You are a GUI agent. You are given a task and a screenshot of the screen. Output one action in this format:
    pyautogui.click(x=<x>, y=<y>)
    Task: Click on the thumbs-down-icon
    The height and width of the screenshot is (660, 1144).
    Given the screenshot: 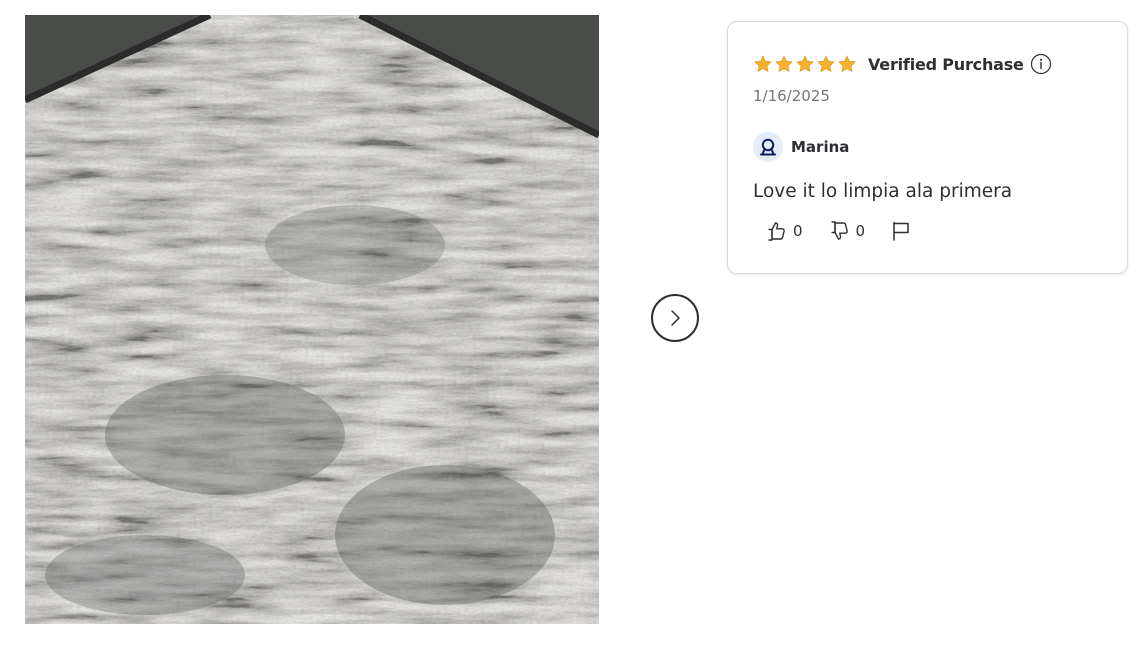 What is the action you would take?
    pyautogui.click(x=839, y=230)
    